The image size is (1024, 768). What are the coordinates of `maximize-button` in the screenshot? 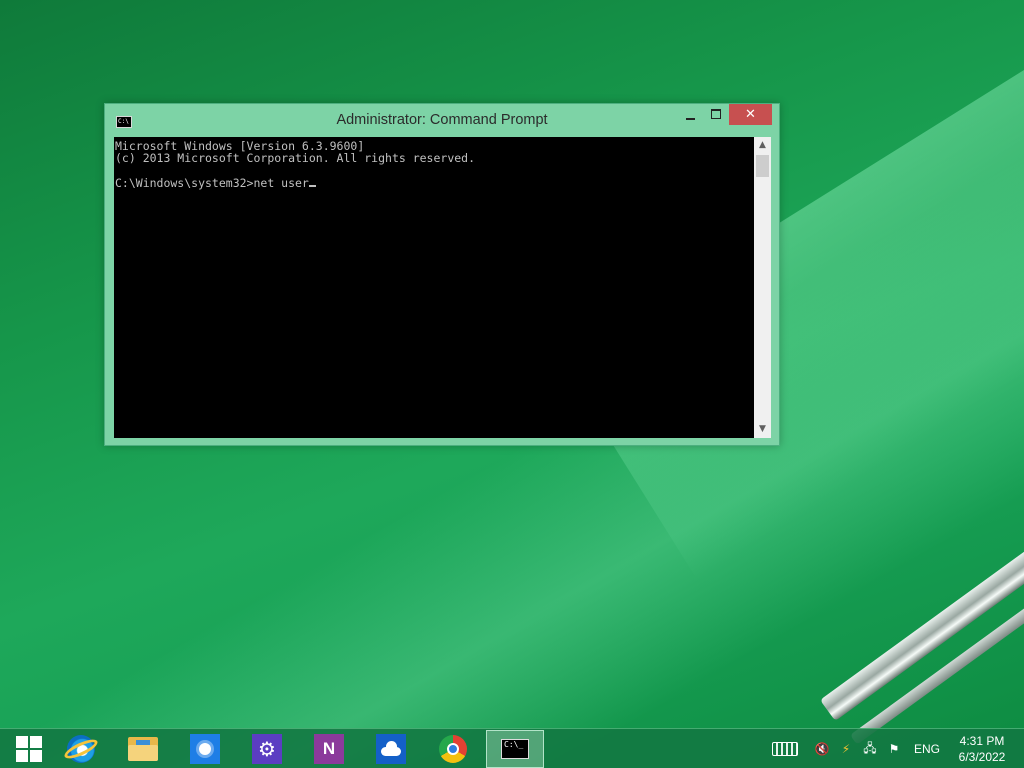 It's located at (716, 114).